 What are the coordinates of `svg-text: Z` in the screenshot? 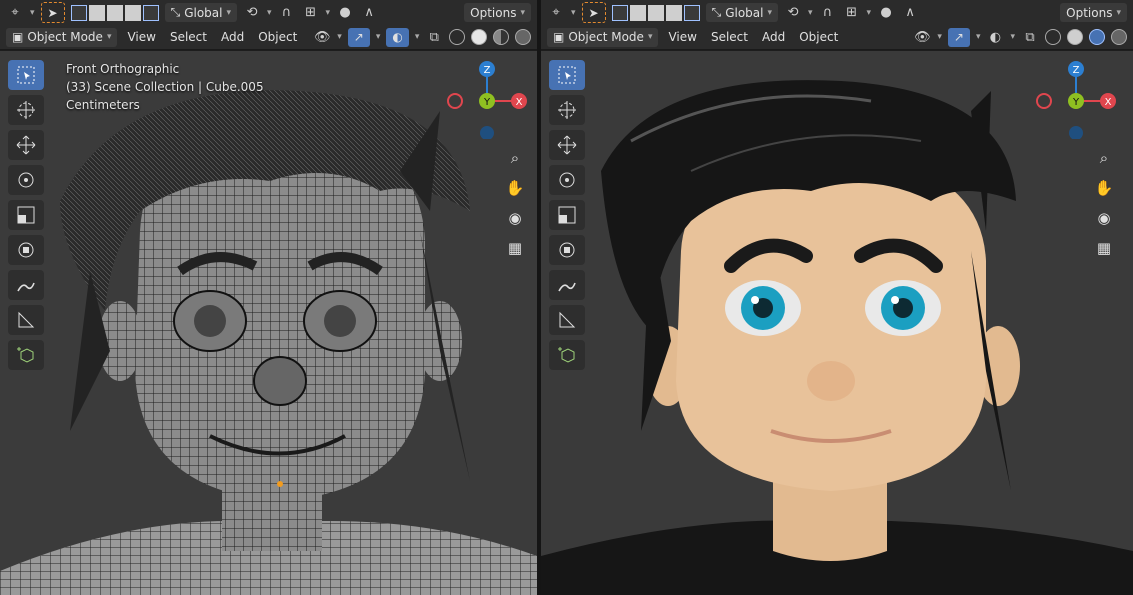 It's located at (1076, 70).